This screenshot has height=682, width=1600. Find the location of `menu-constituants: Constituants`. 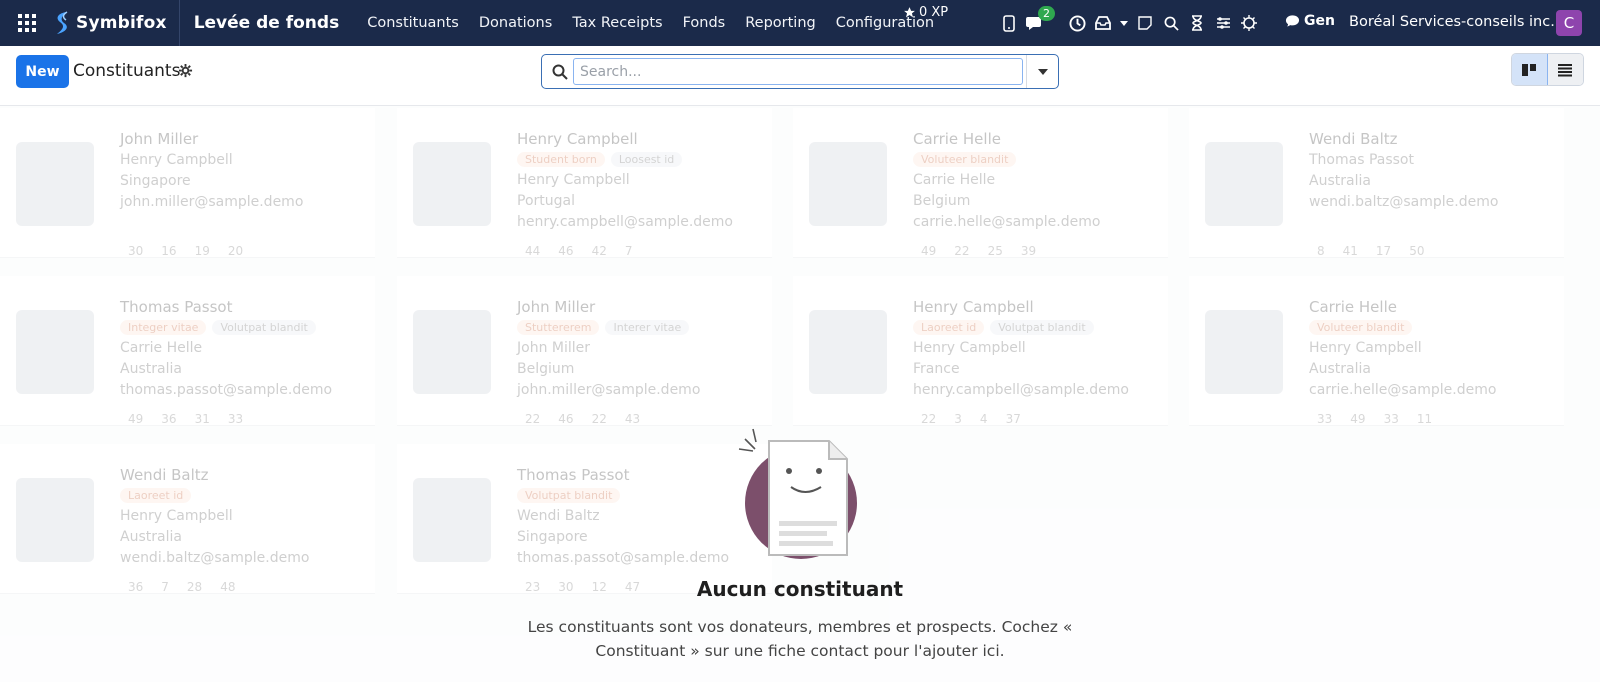

menu-constituants: Constituants is located at coordinates (413, 23).